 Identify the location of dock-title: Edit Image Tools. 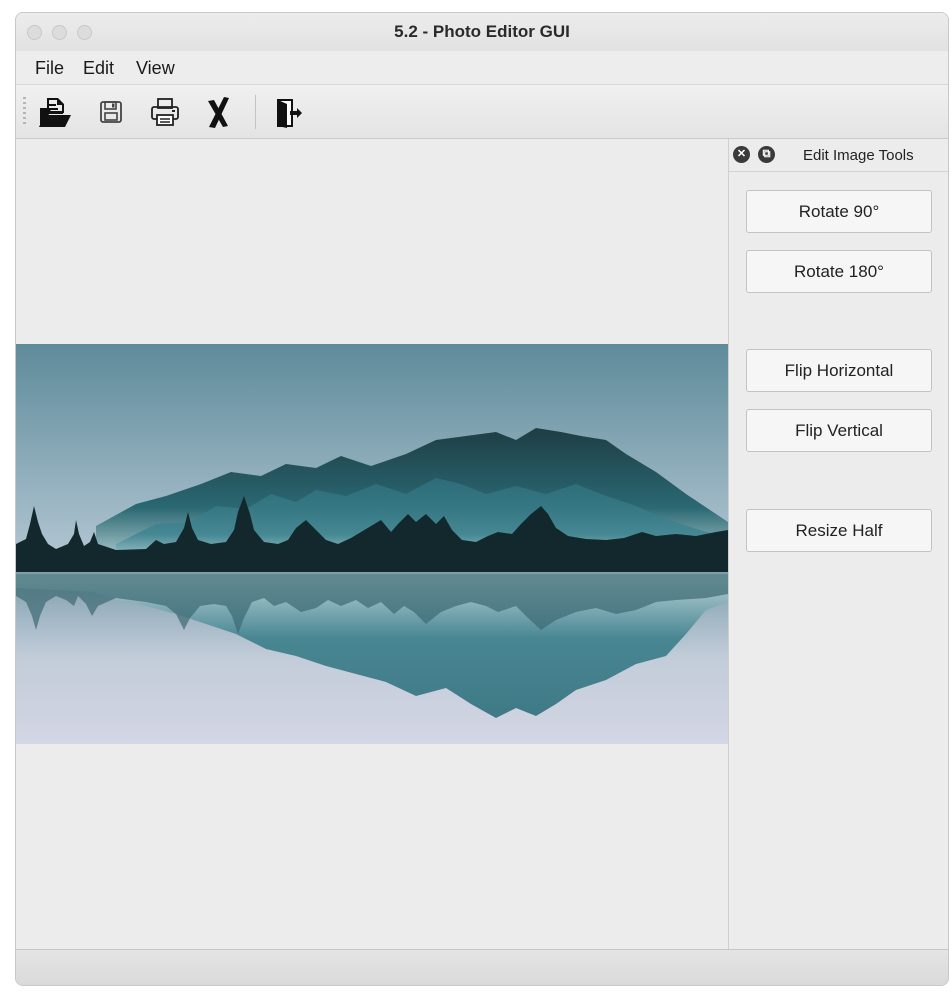
(858, 155).